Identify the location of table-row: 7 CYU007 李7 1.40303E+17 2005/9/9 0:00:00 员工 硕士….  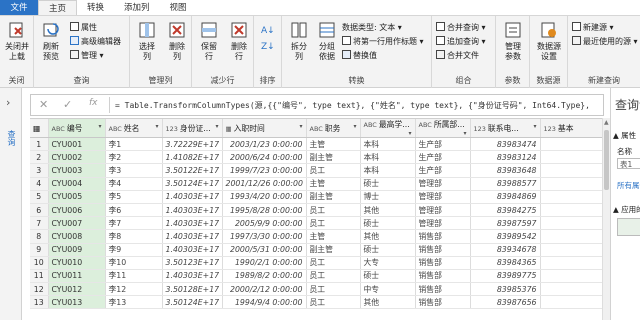
(316, 223).